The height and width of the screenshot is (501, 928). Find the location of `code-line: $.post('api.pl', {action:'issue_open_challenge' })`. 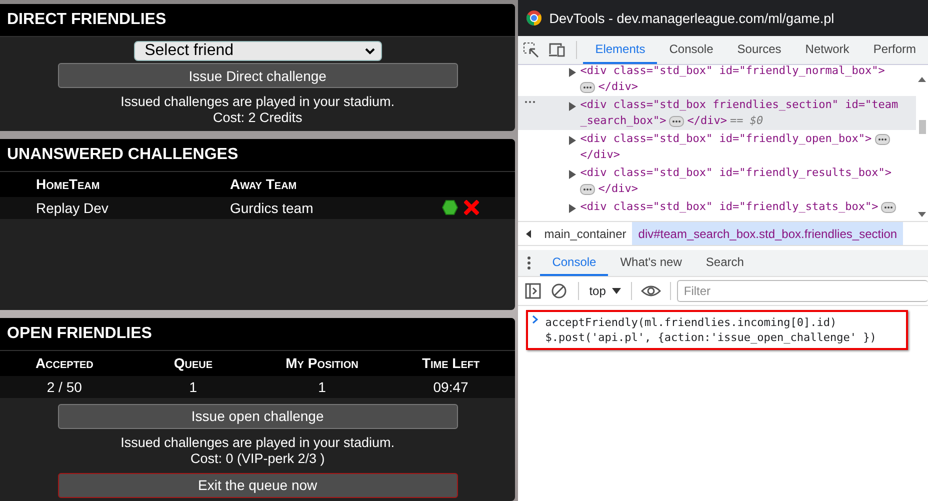

code-line: $.post('api.pl', {action:'issue_open_challenge' }) is located at coordinates (710, 337).